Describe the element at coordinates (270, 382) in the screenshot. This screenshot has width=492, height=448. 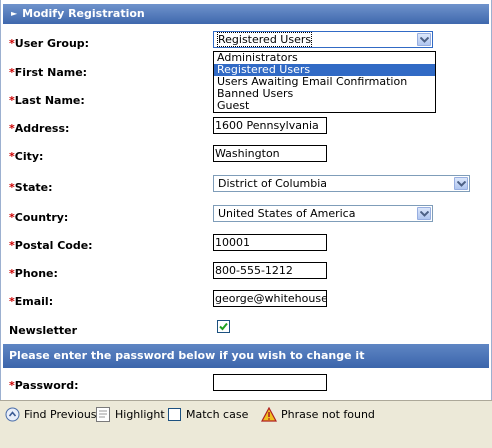
I see `password-input` at that location.